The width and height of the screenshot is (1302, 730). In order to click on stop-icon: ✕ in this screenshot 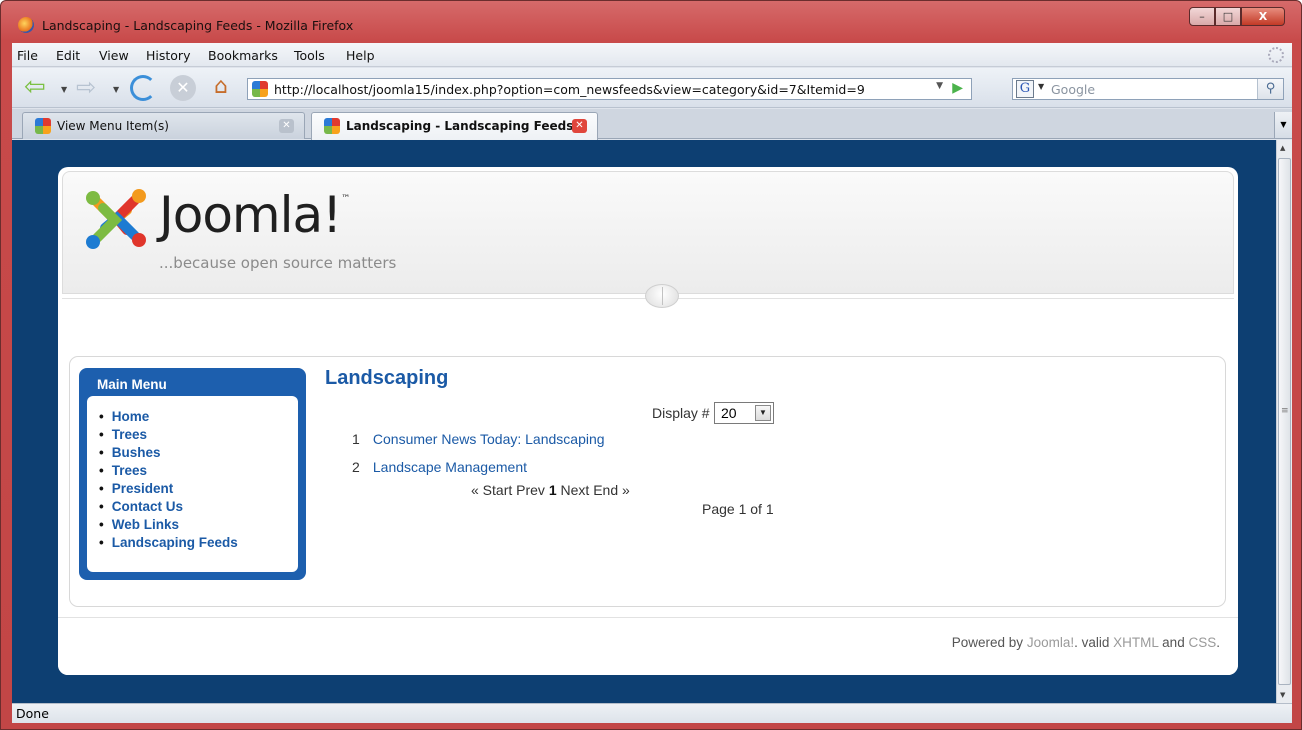, I will do `click(183, 88)`.